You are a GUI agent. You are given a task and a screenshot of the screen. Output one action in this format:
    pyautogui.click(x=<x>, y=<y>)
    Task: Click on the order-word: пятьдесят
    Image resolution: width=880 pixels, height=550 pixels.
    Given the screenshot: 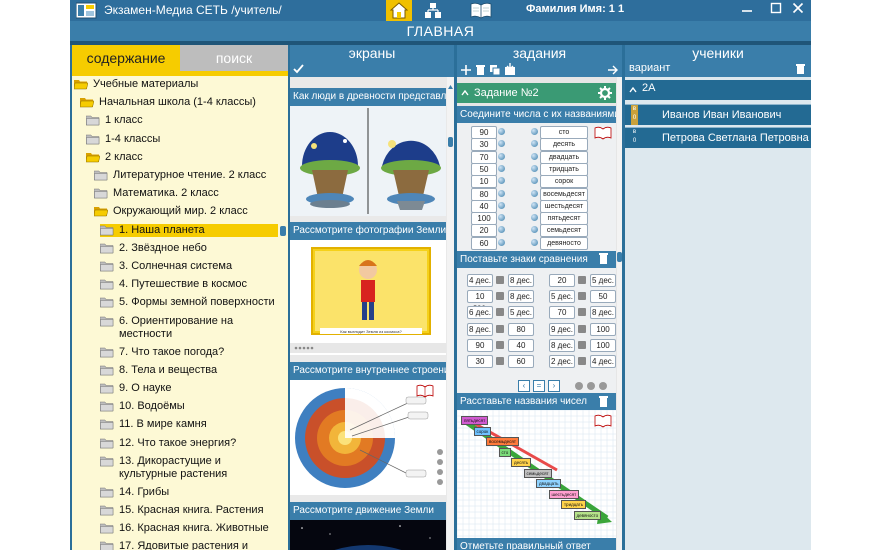 What is the action you would take?
    pyautogui.click(x=475, y=420)
    